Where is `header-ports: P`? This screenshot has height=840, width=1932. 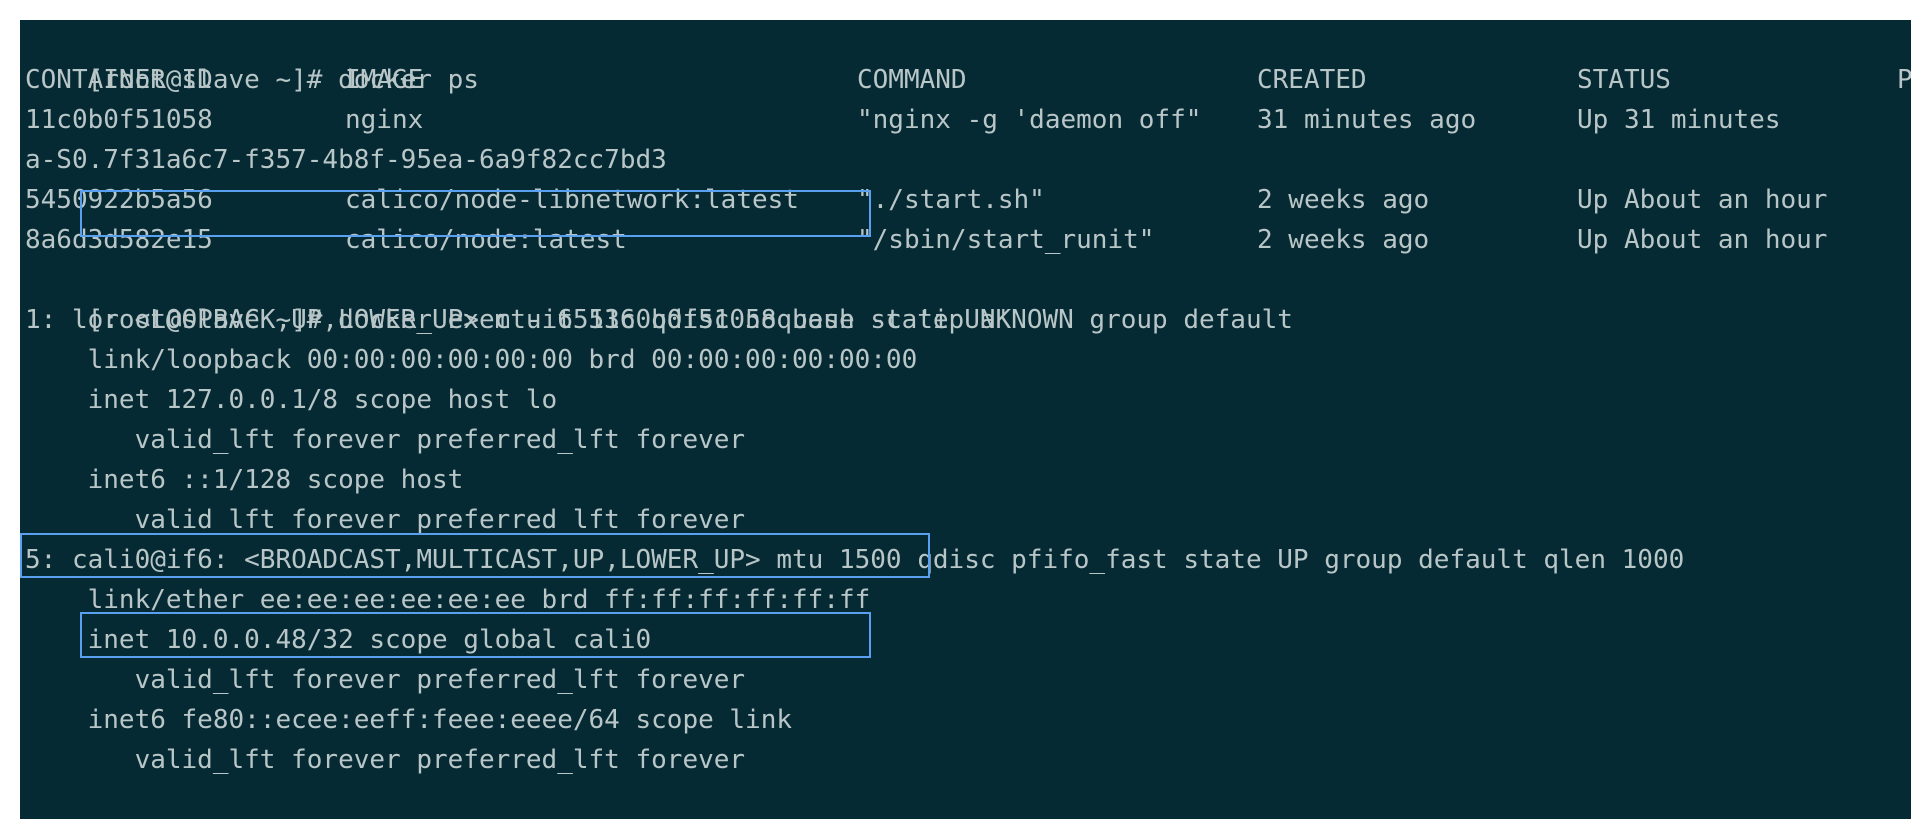 header-ports: P is located at coordinates (1904, 80).